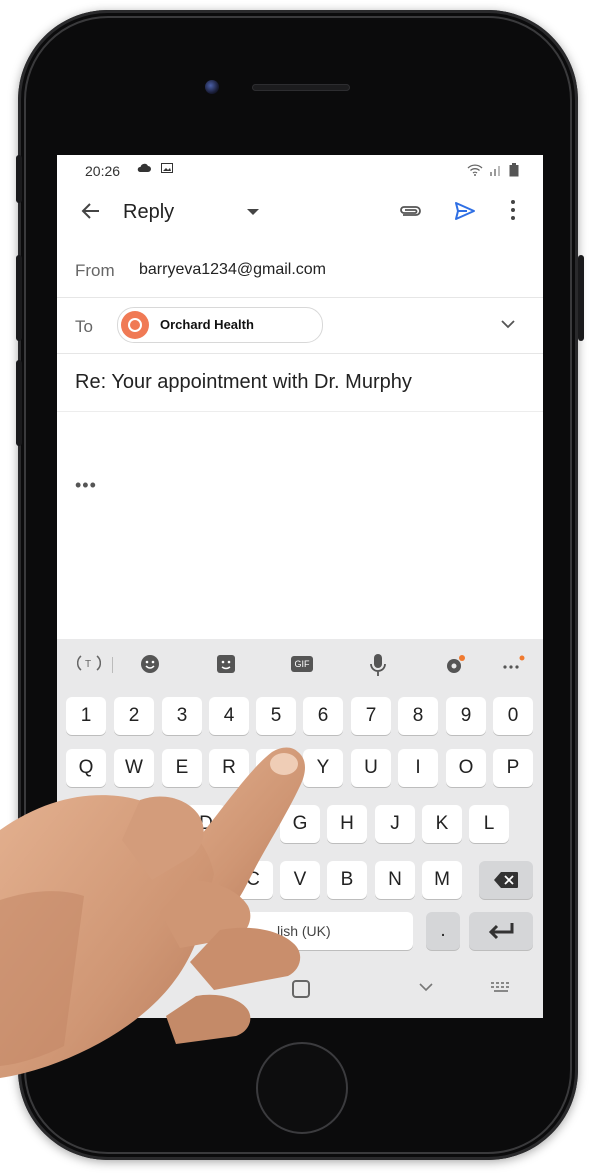 The width and height of the screenshot is (590, 1176). I want to click on status-time: 20:26, so click(103, 171).